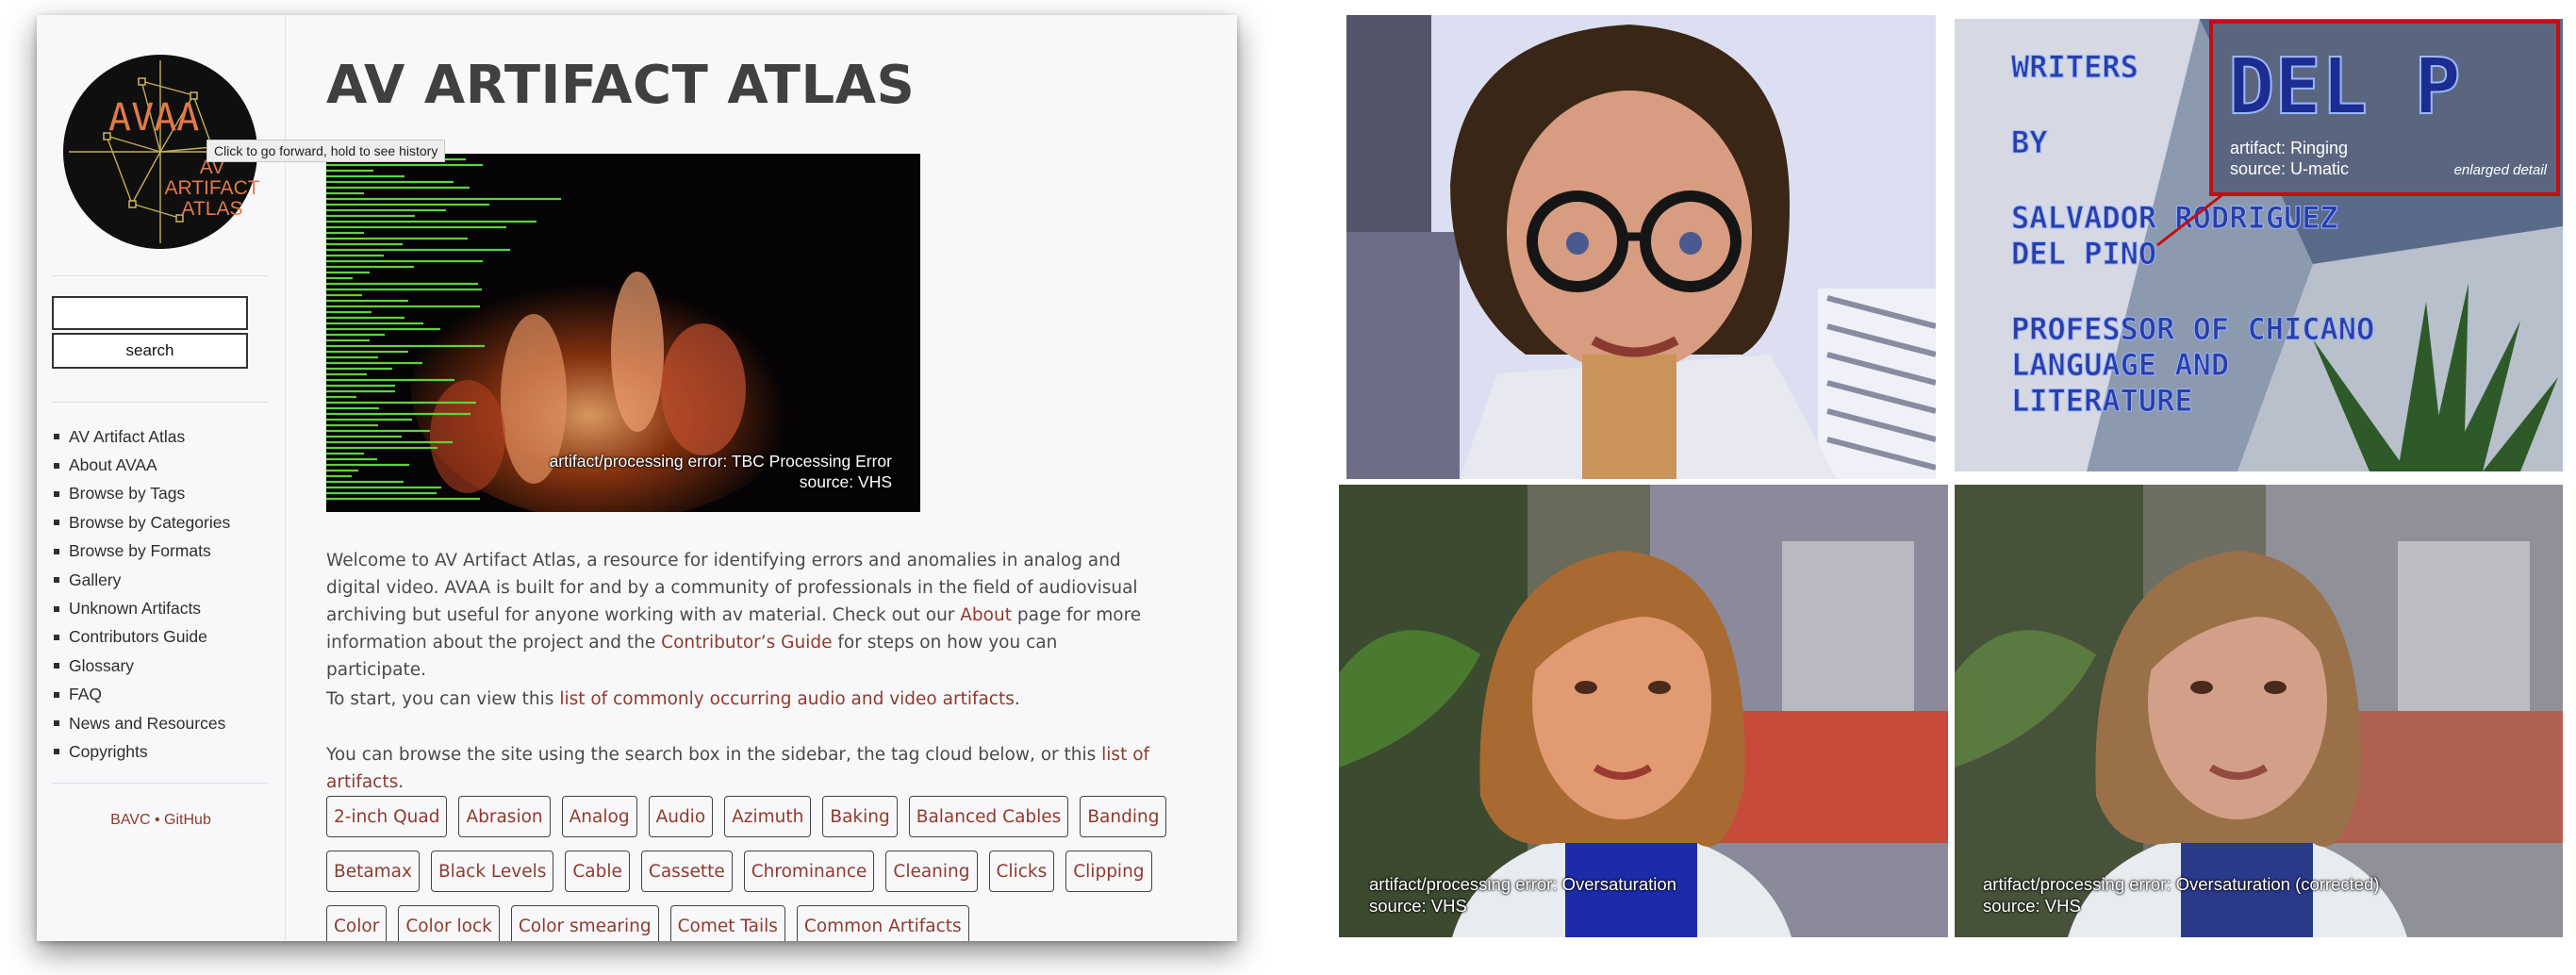  Describe the element at coordinates (681, 816) in the screenshot. I see `tag-audio: Audio` at that location.